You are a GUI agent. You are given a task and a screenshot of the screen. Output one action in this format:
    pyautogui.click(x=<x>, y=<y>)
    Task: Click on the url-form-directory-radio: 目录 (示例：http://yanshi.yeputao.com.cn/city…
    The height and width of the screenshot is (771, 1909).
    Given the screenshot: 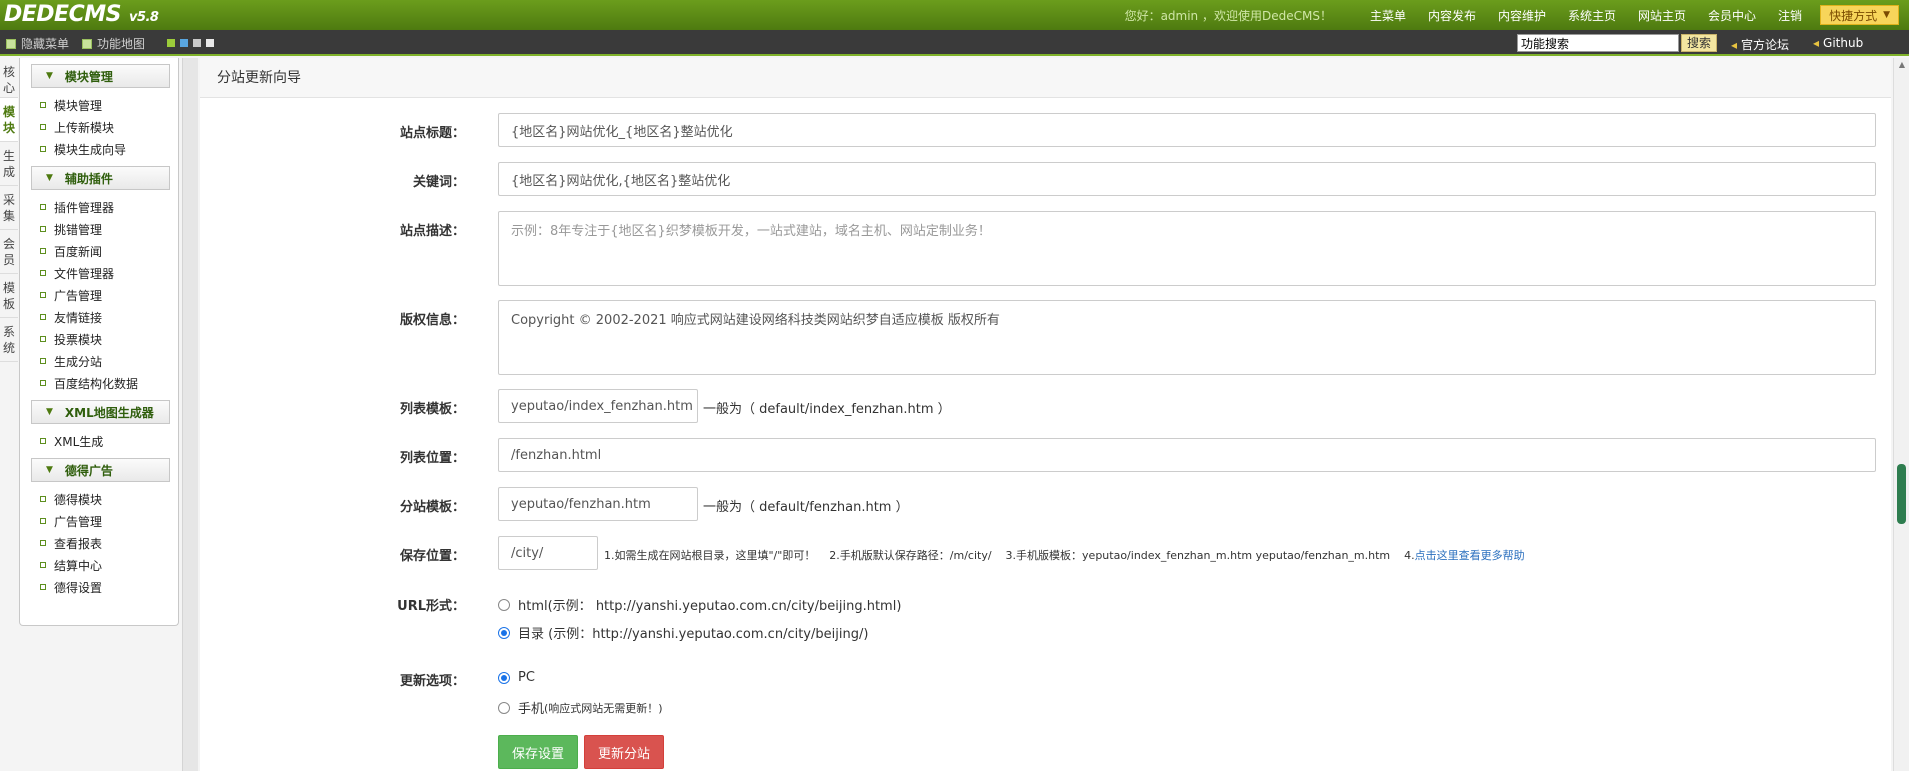 What is the action you would take?
    pyautogui.click(x=683, y=632)
    